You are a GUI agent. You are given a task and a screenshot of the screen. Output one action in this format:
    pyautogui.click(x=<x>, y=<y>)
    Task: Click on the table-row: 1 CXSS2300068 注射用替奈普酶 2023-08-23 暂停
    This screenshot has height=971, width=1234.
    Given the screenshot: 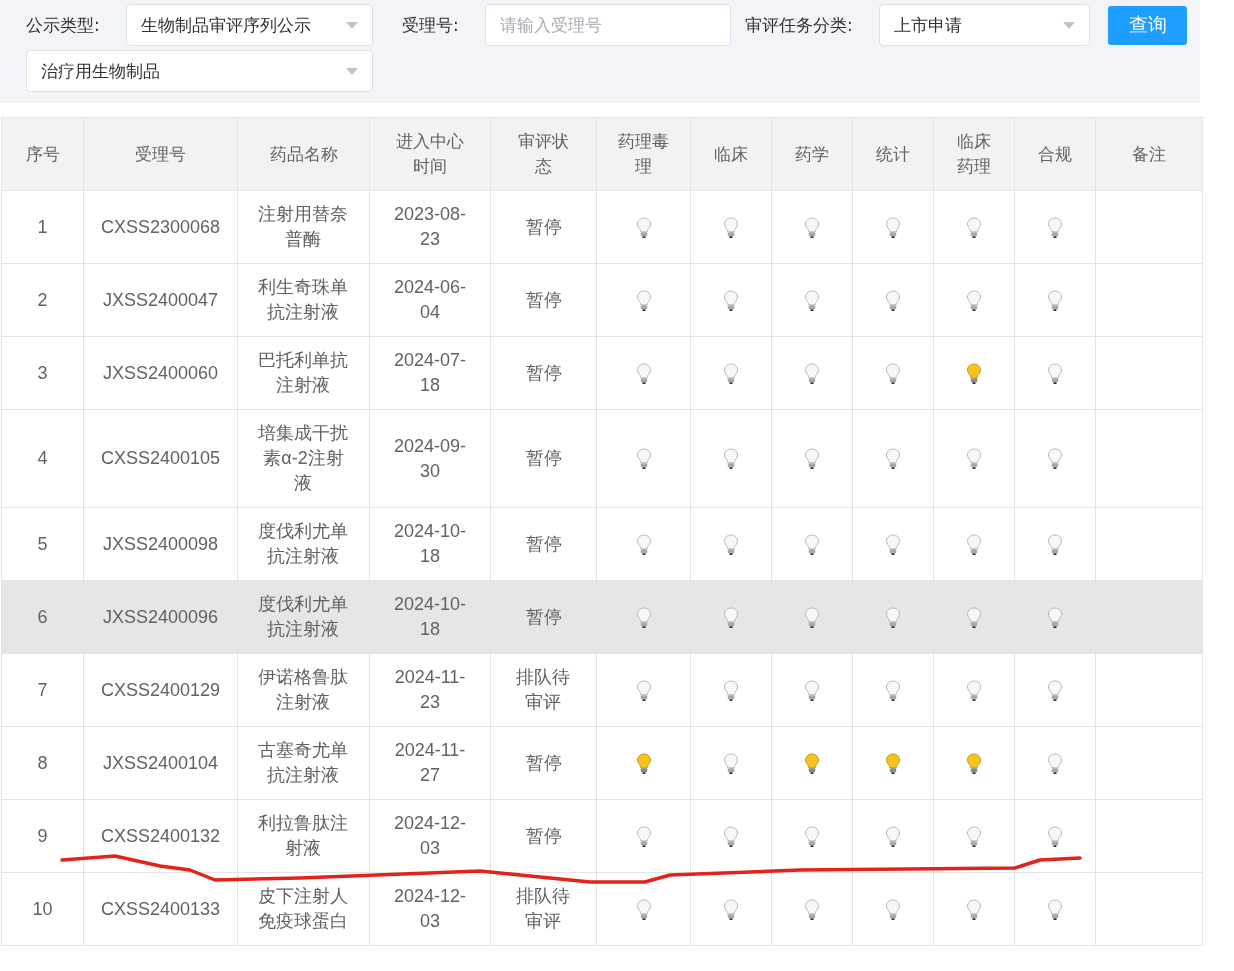 What is the action you would take?
    pyautogui.click(x=602, y=227)
    